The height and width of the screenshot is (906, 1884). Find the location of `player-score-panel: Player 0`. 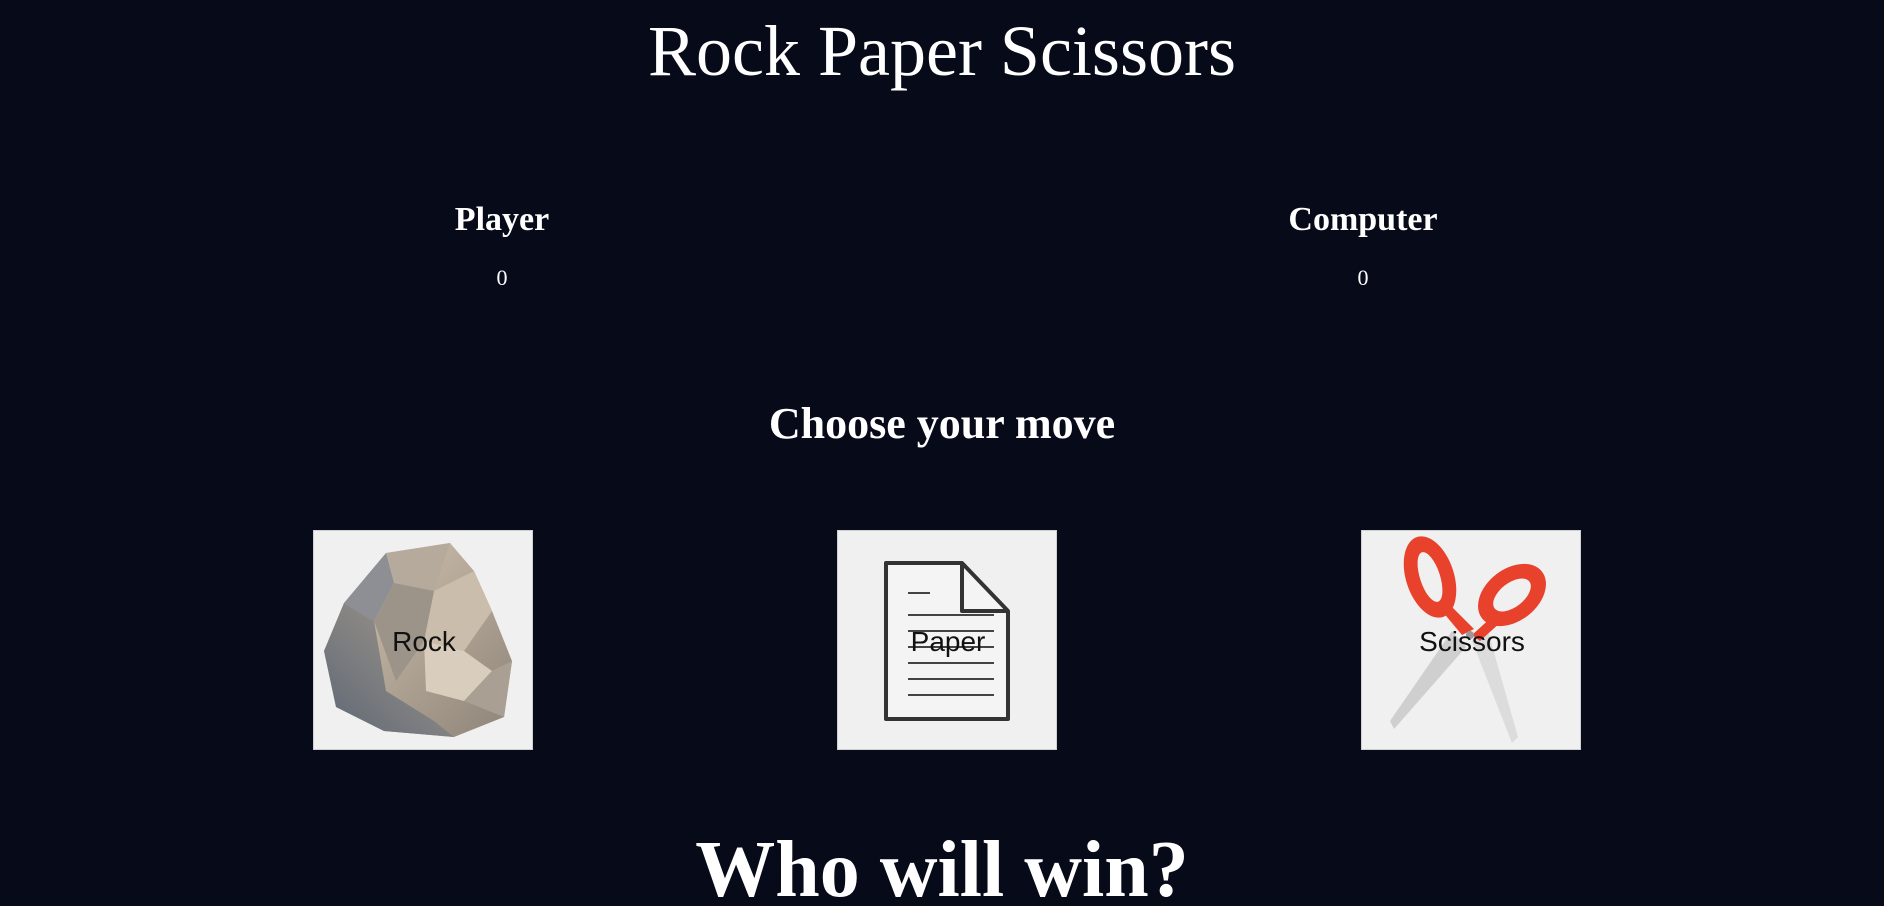

player-score-panel: Player 0 is located at coordinates (502, 245).